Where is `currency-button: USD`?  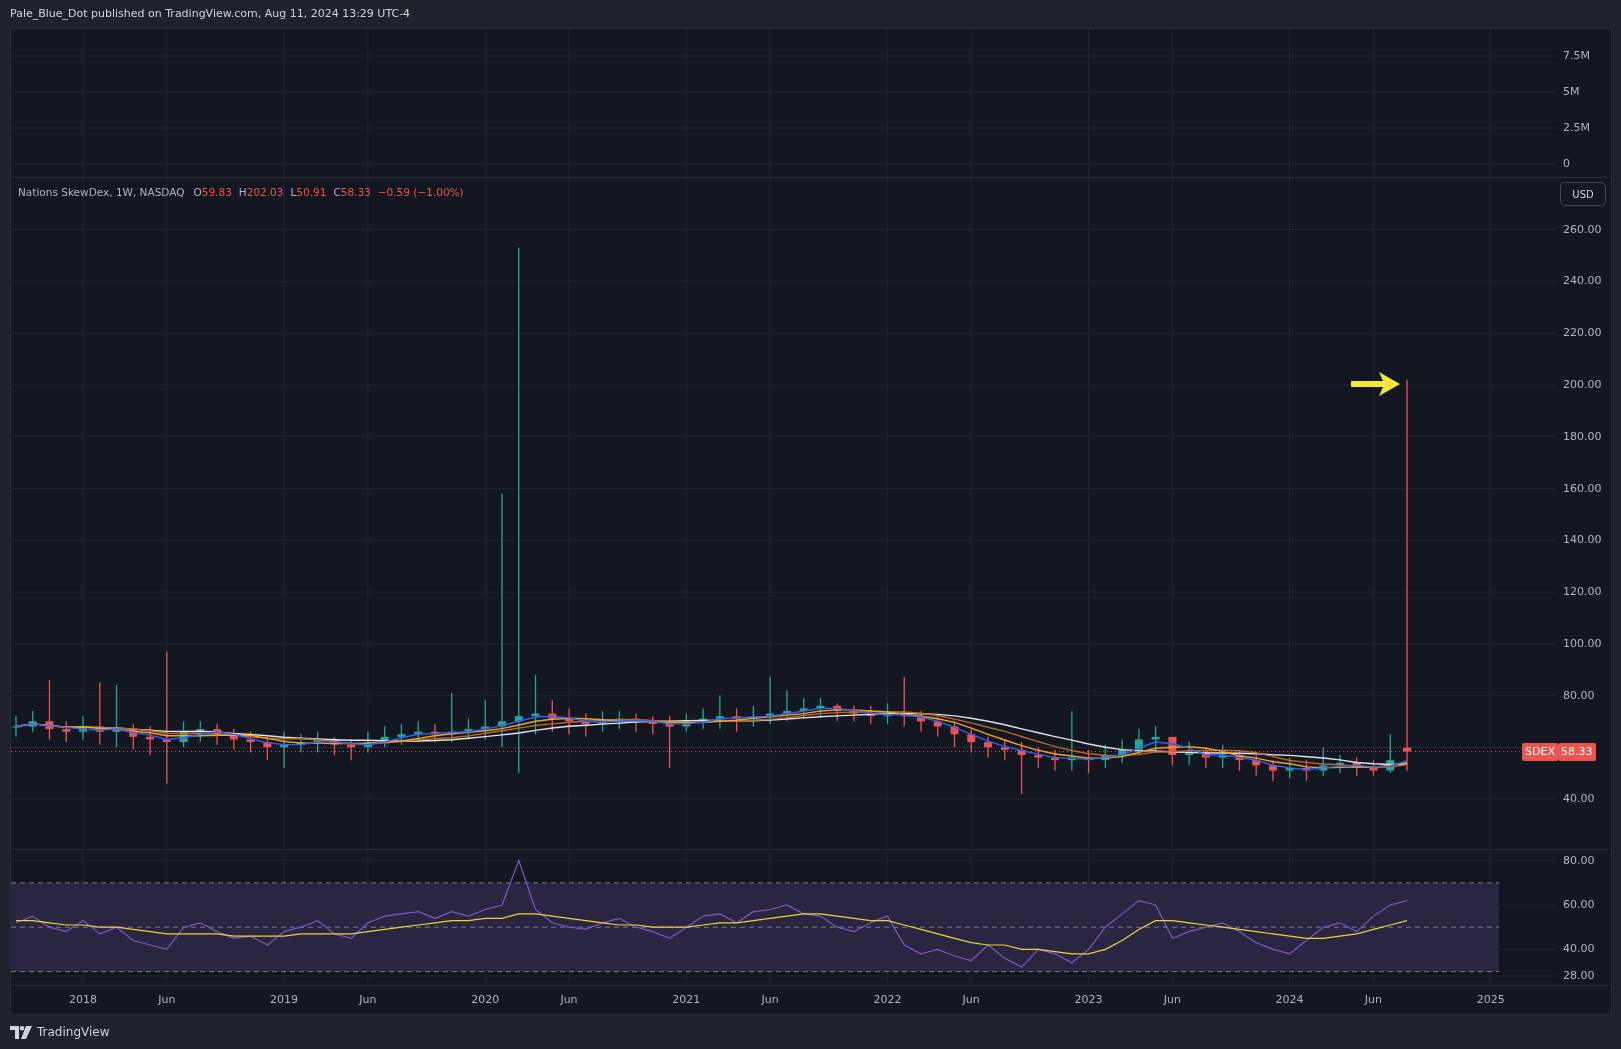 currency-button: USD is located at coordinates (1583, 194).